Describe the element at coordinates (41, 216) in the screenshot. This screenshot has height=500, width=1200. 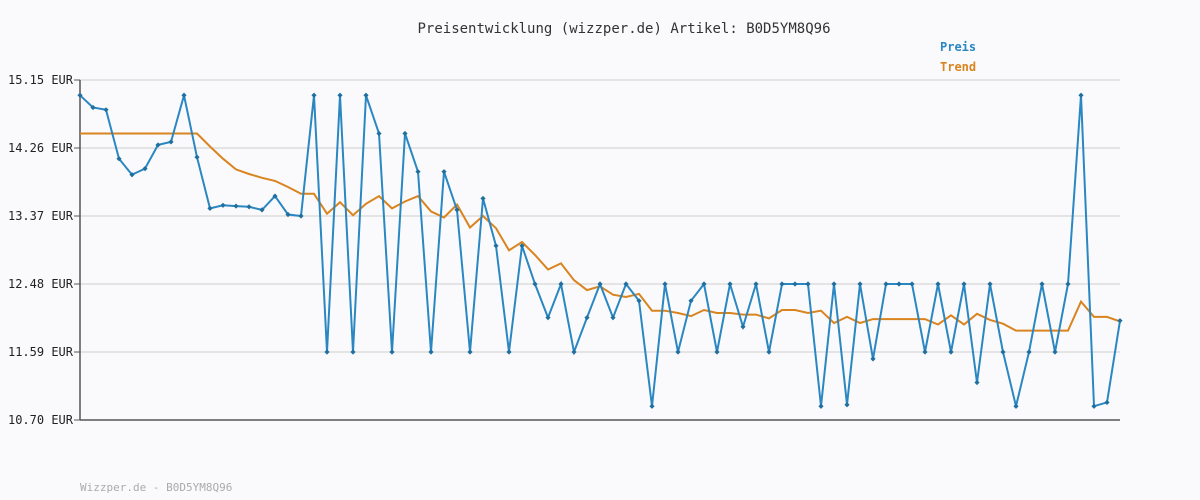
I see `y-tick-label: 13.37 EUR` at that location.